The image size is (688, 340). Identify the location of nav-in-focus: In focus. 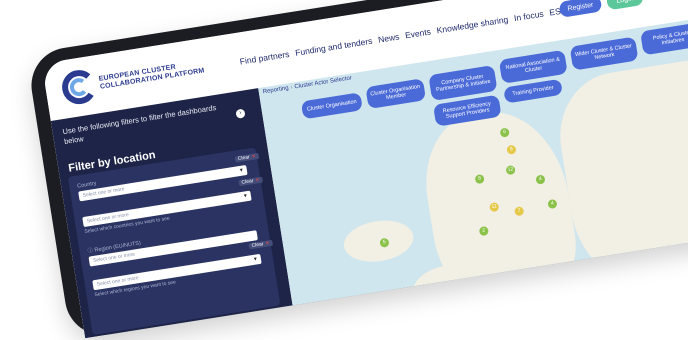
(528, 16).